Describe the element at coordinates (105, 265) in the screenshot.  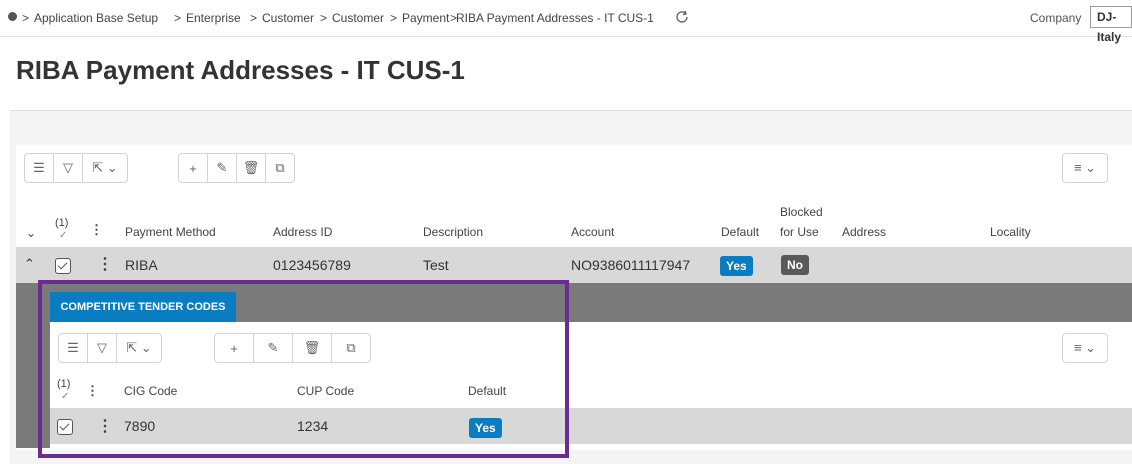
I see `row-menu-icon: ⋮` at that location.